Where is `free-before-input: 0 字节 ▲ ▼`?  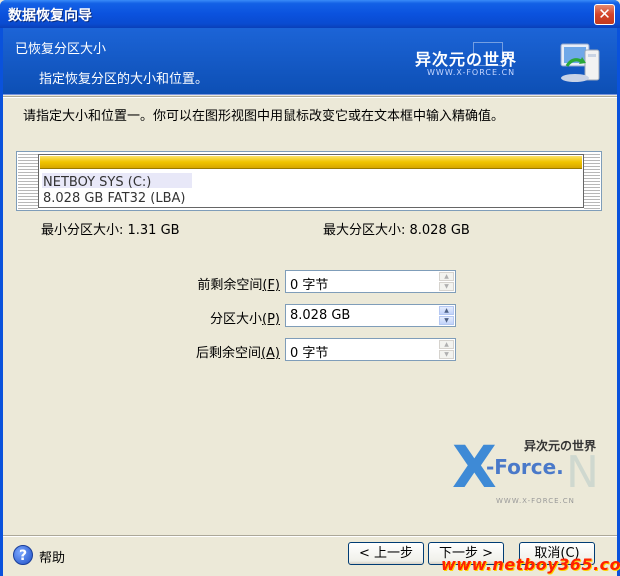 free-before-input: 0 字节 ▲ ▼ is located at coordinates (370, 281).